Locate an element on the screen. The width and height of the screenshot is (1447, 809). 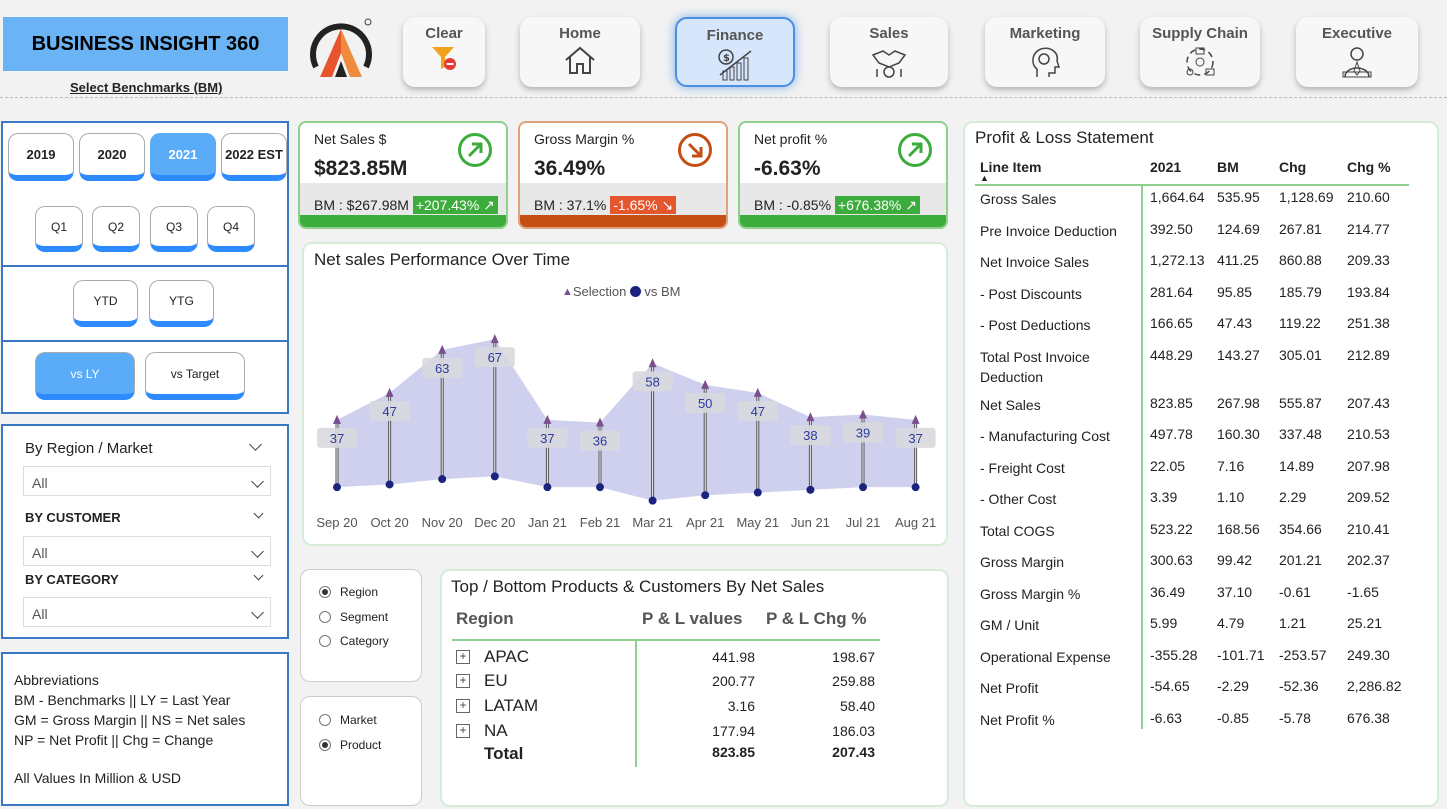
pl-row-bm: 99.42 is located at coordinates (1235, 560).